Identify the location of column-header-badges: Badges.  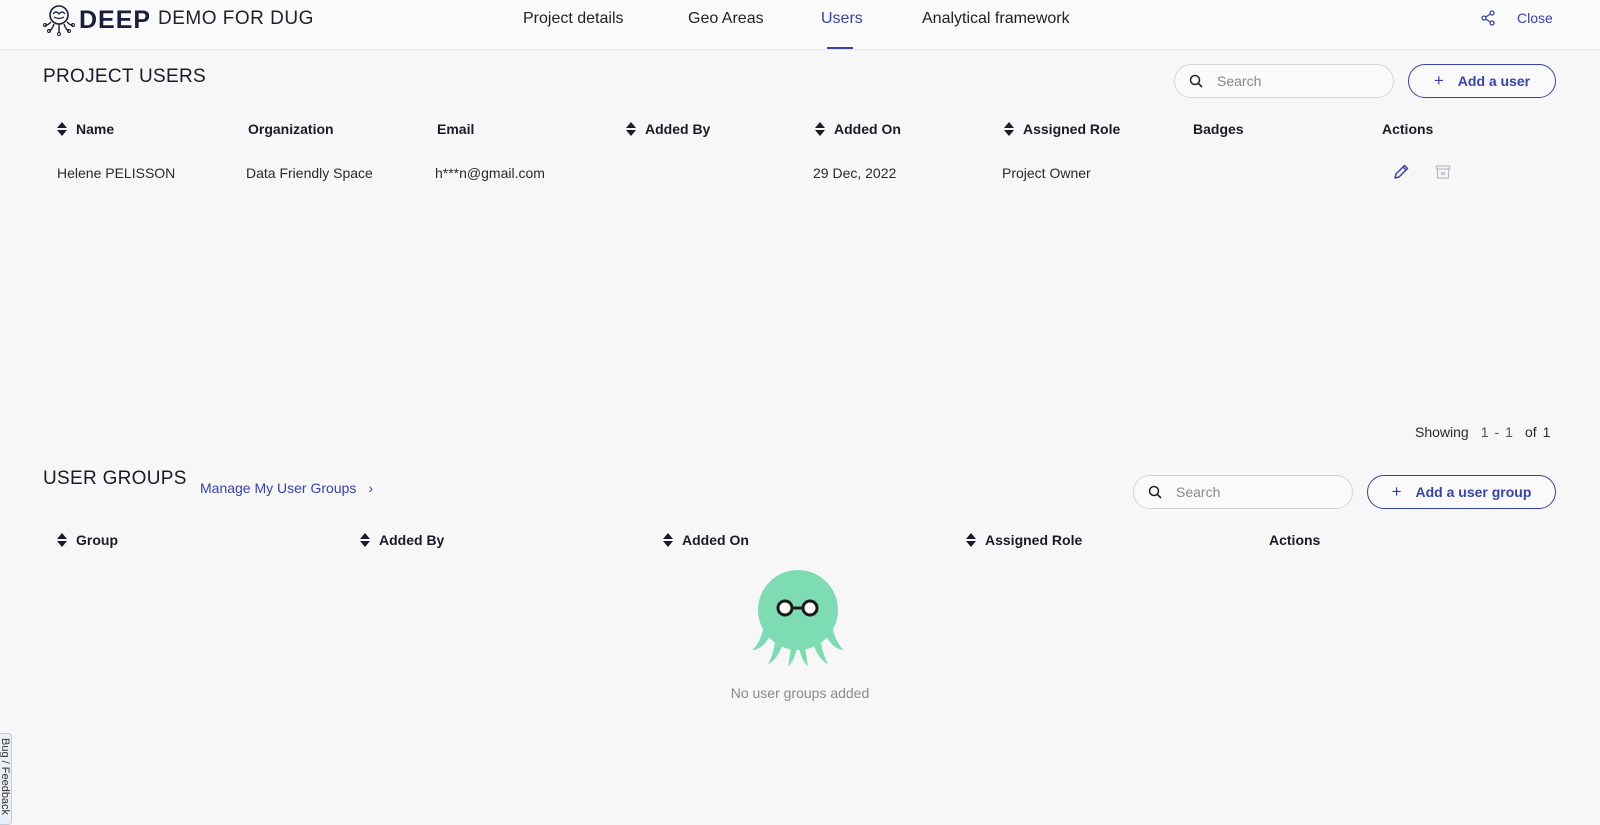
(1218, 129).